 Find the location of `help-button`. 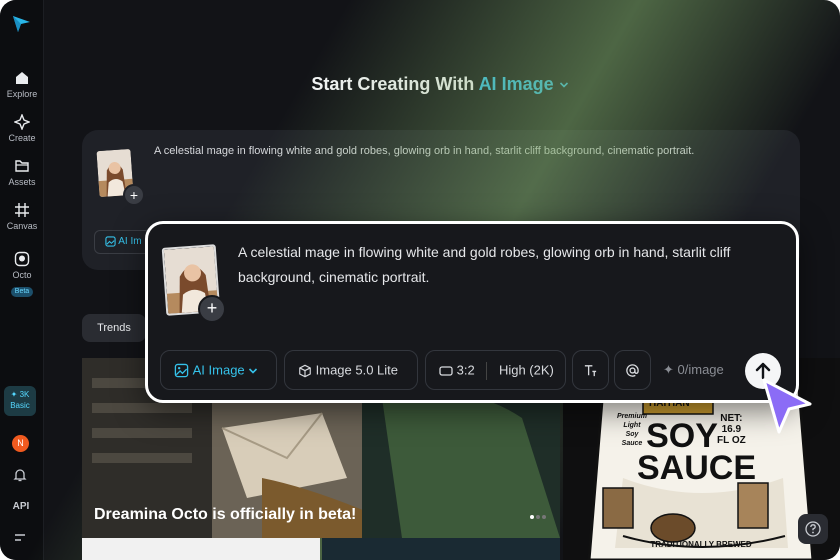

help-button is located at coordinates (813, 529).